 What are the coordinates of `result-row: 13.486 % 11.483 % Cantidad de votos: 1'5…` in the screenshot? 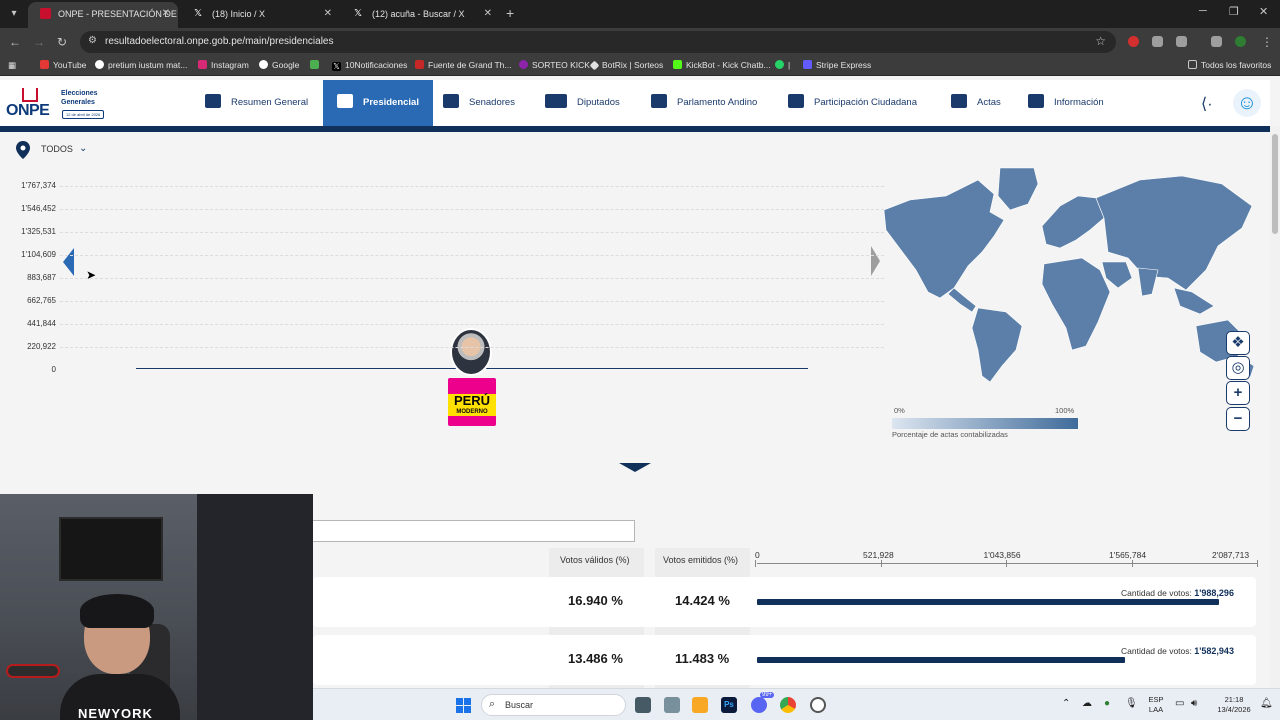 It's located at (784, 660).